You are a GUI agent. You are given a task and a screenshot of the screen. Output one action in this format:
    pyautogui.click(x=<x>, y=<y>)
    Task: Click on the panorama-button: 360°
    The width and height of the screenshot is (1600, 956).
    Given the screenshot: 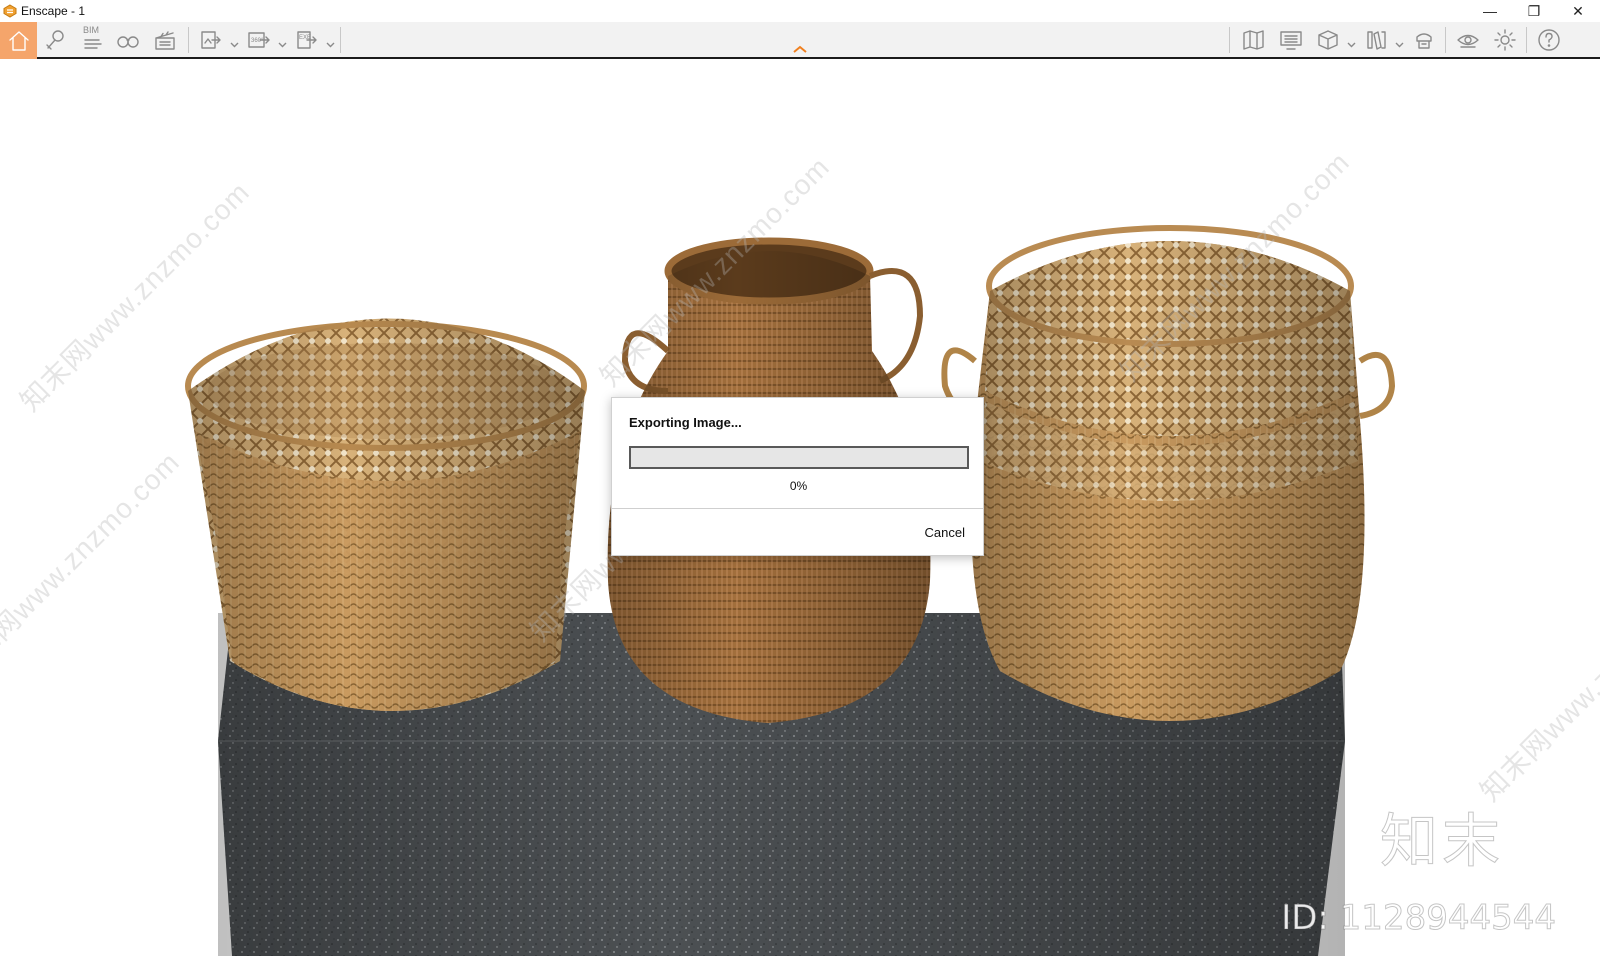 What is the action you would take?
    pyautogui.click(x=259, y=40)
    